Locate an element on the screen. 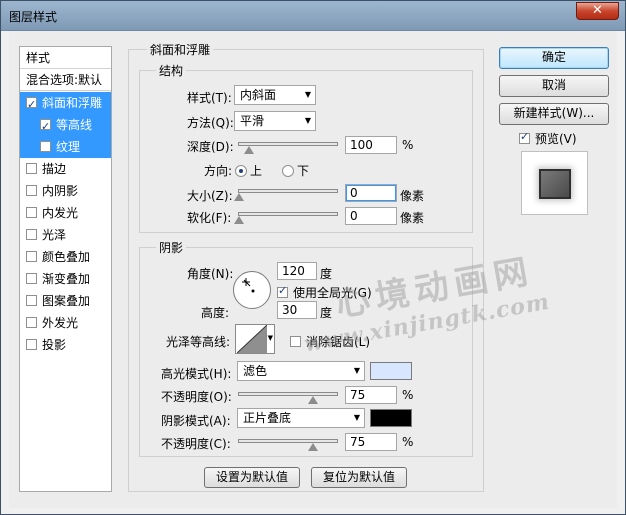 This screenshot has height=515, width=626. size-unit: 像素 is located at coordinates (412, 196).